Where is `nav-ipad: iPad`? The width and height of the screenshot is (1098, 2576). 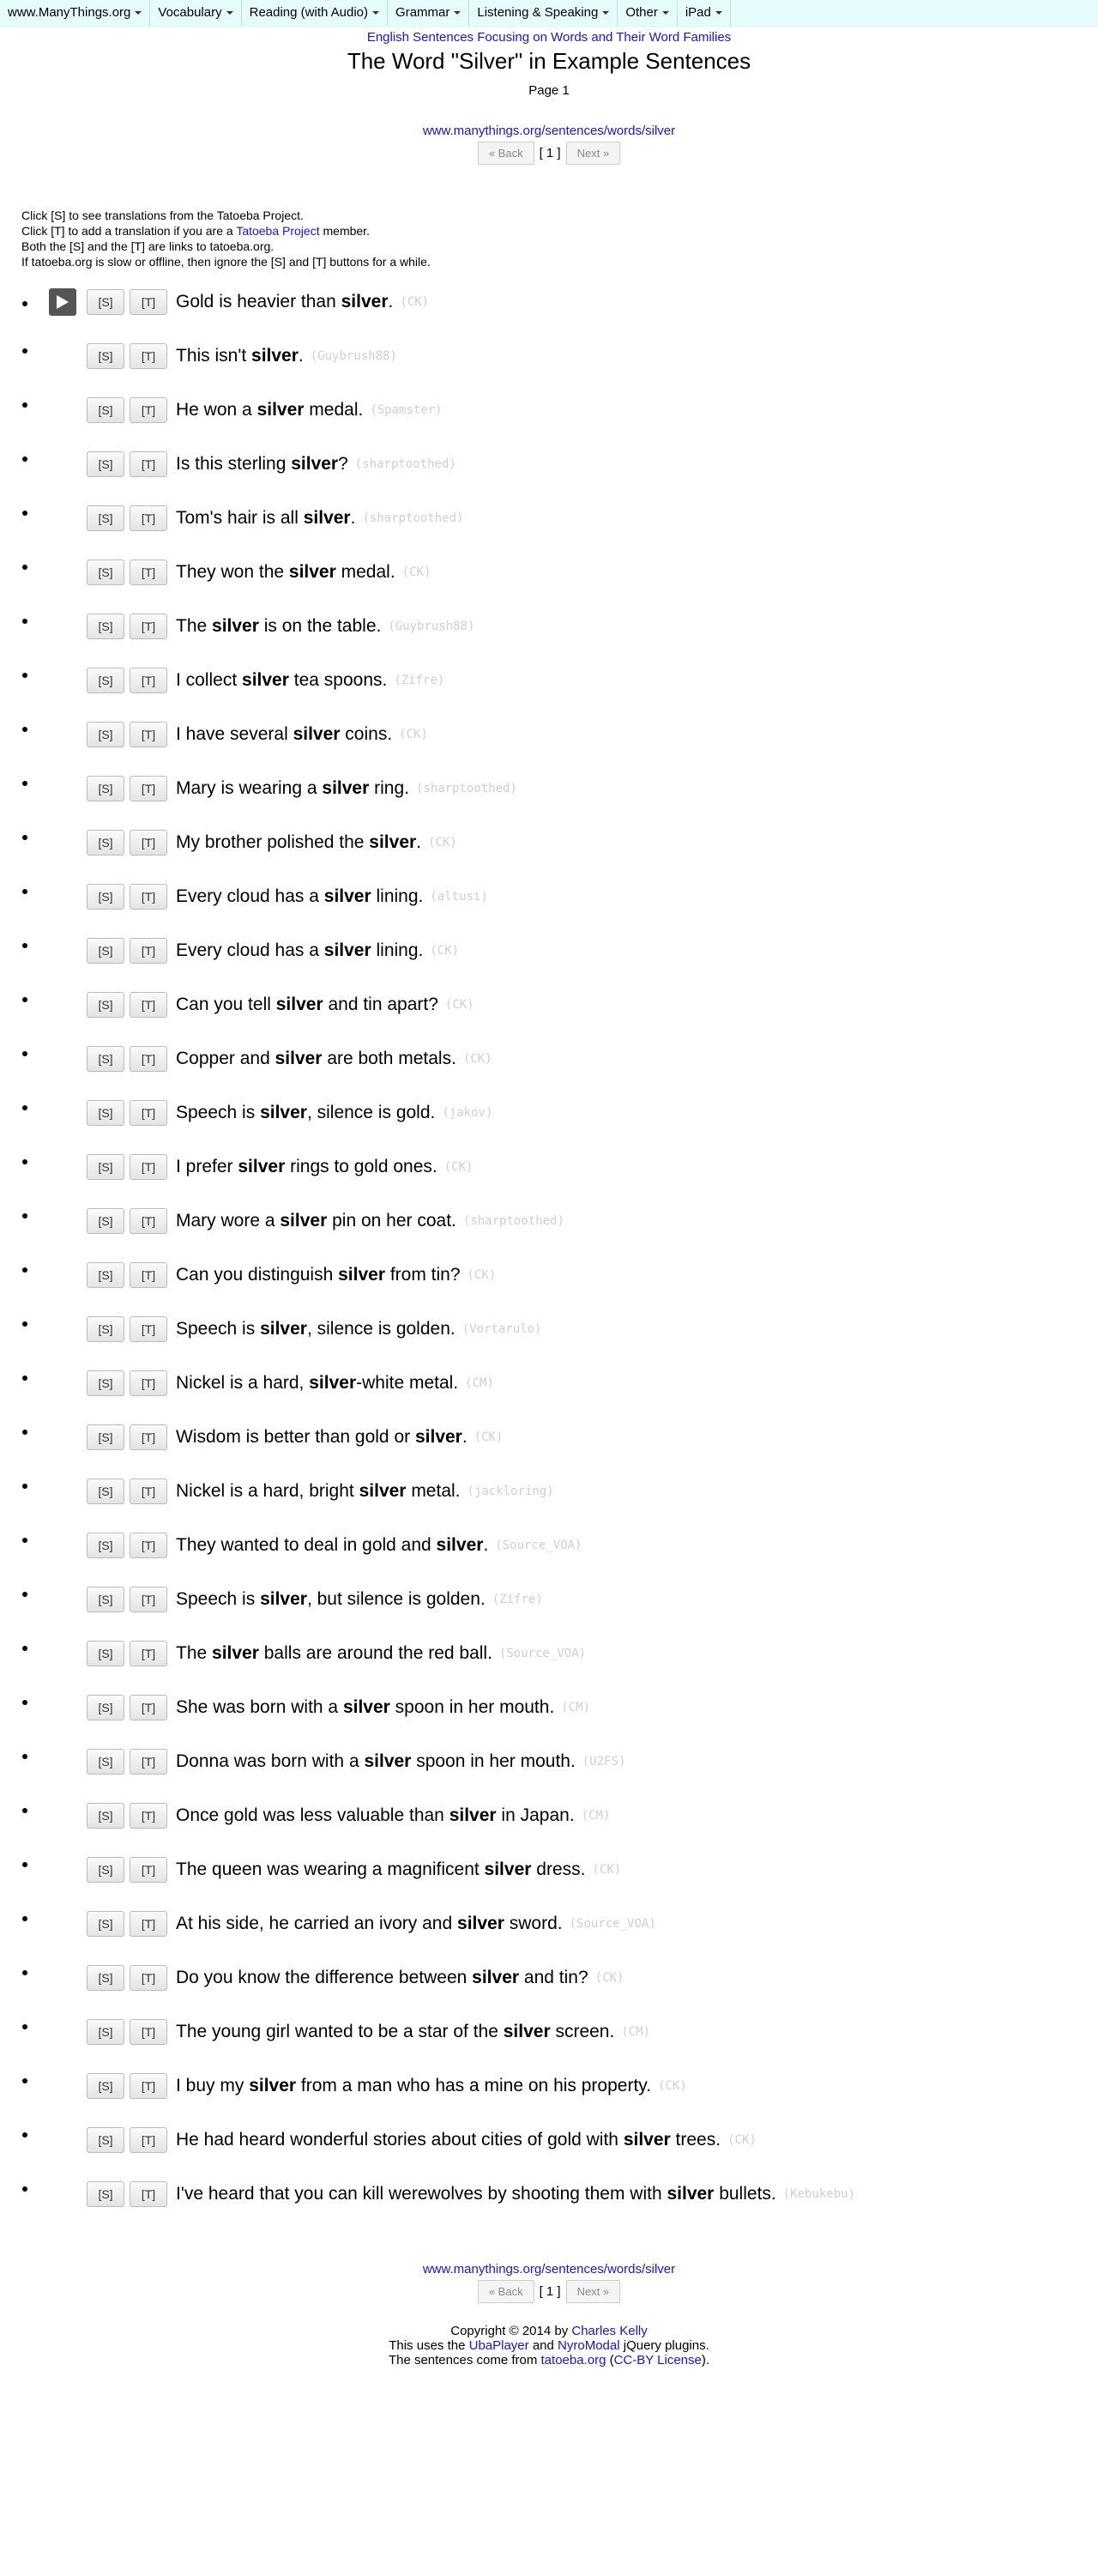
nav-ipad: iPad is located at coordinates (704, 13).